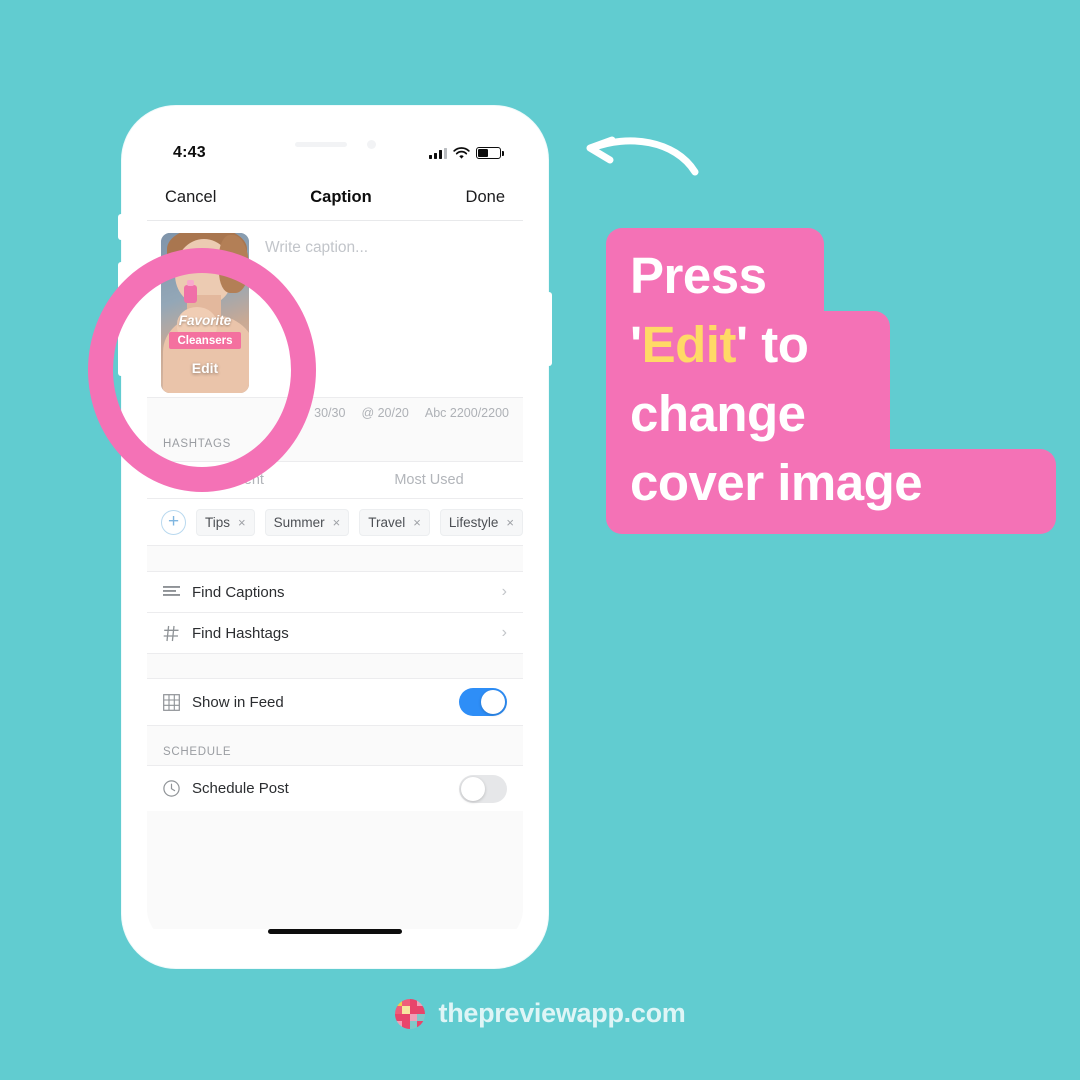 The width and height of the screenshot is (1080, 1080). What do you see at coordinates (776, 482) in the screenshot?
I see `callout-text: cover image` at bounding box center [776, 482].